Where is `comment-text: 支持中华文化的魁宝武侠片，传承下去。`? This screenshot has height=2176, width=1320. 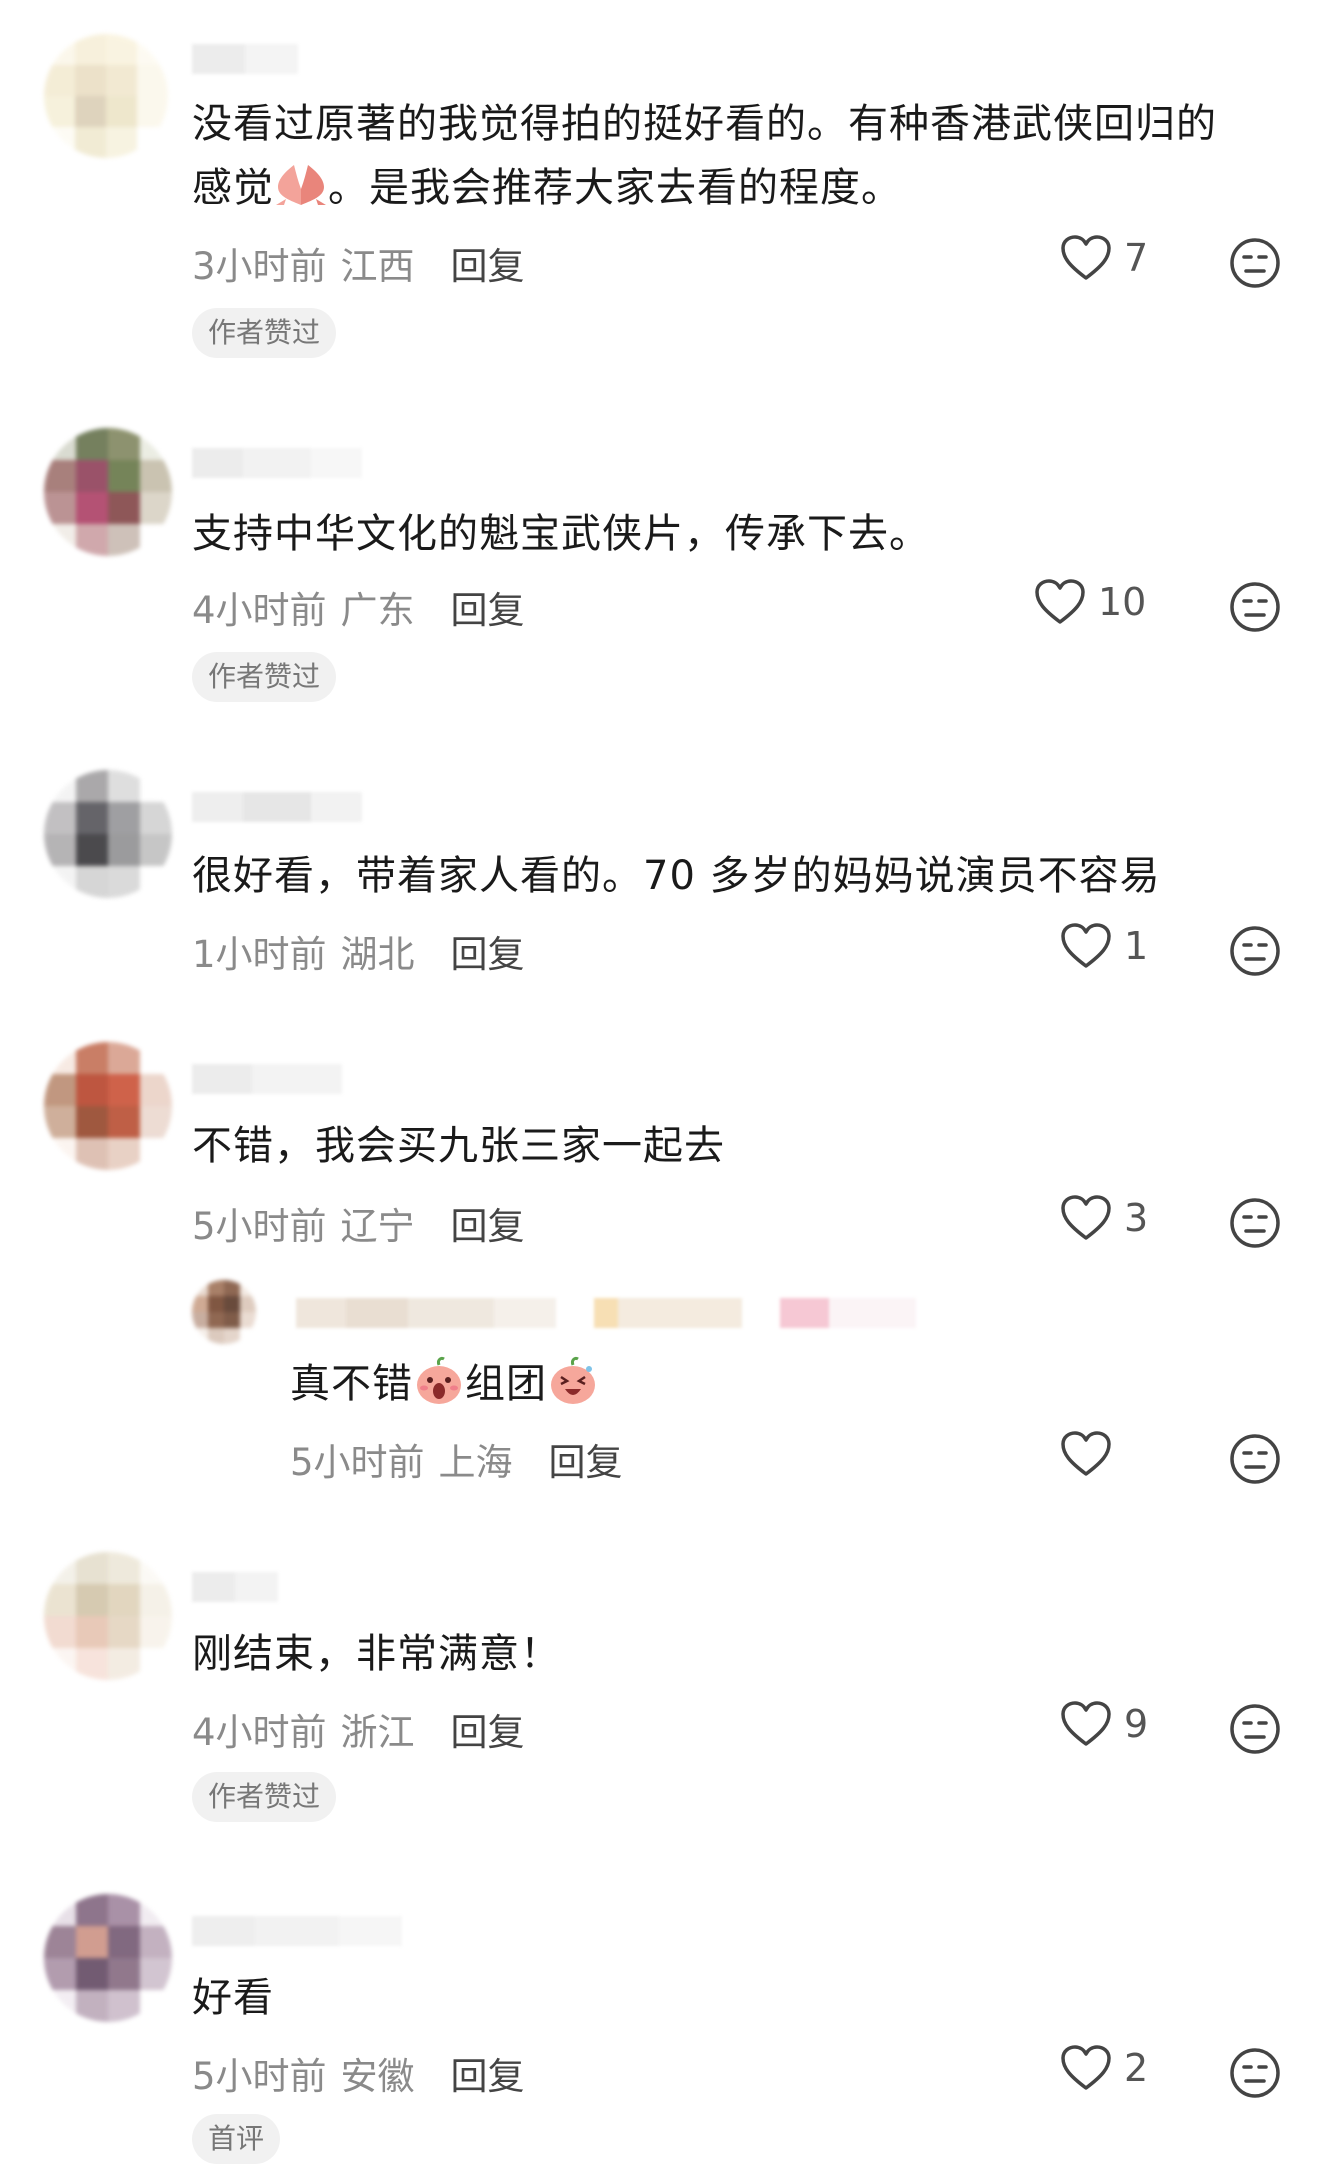 comment-text: 支持中华文化的魁宝武侠片，传承下去。 is located at coordinates (561, 534).